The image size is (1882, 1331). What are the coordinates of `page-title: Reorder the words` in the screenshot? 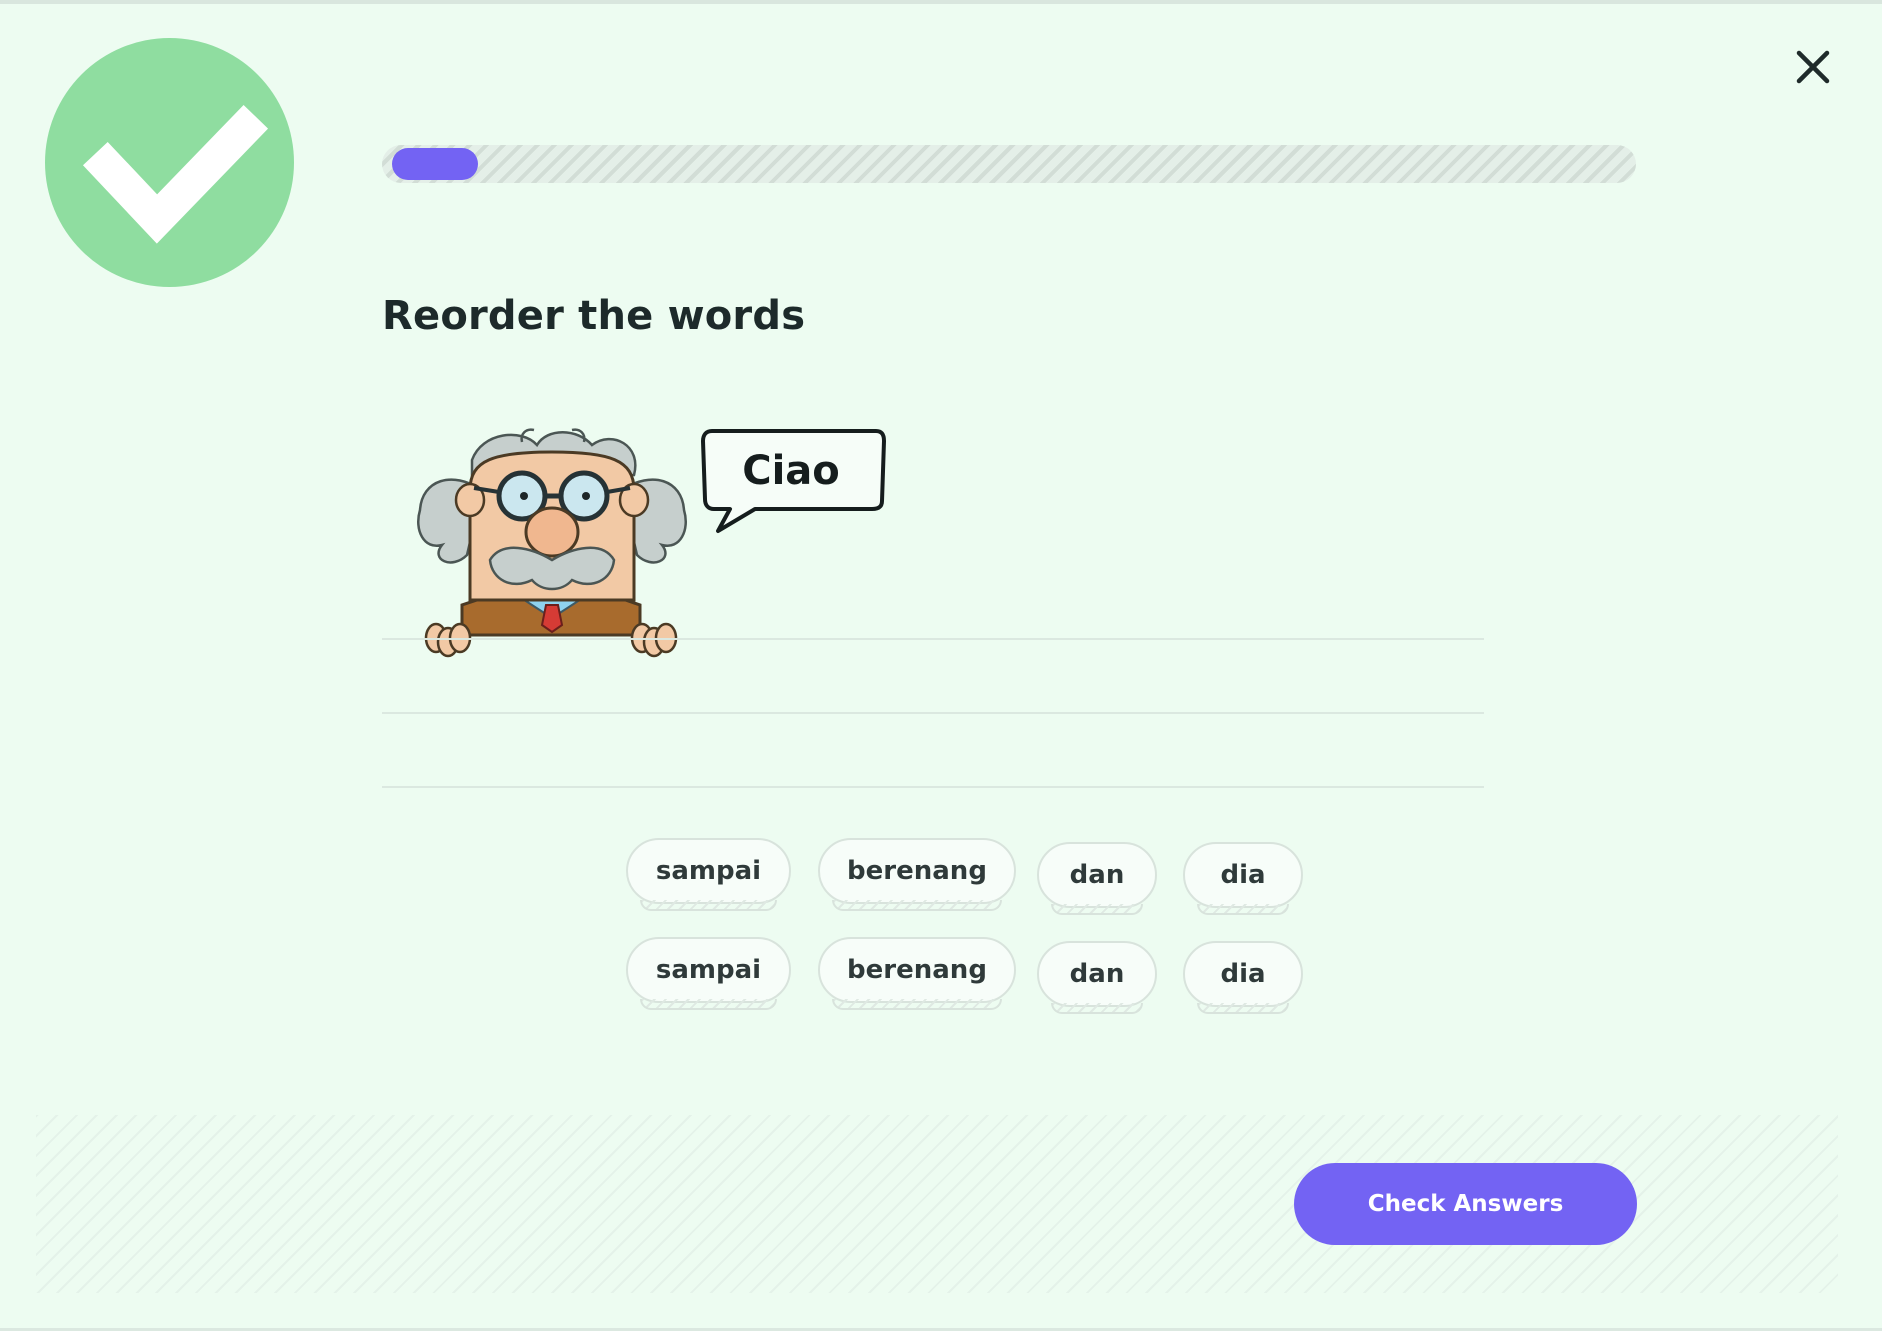 It's located at (594, 316).